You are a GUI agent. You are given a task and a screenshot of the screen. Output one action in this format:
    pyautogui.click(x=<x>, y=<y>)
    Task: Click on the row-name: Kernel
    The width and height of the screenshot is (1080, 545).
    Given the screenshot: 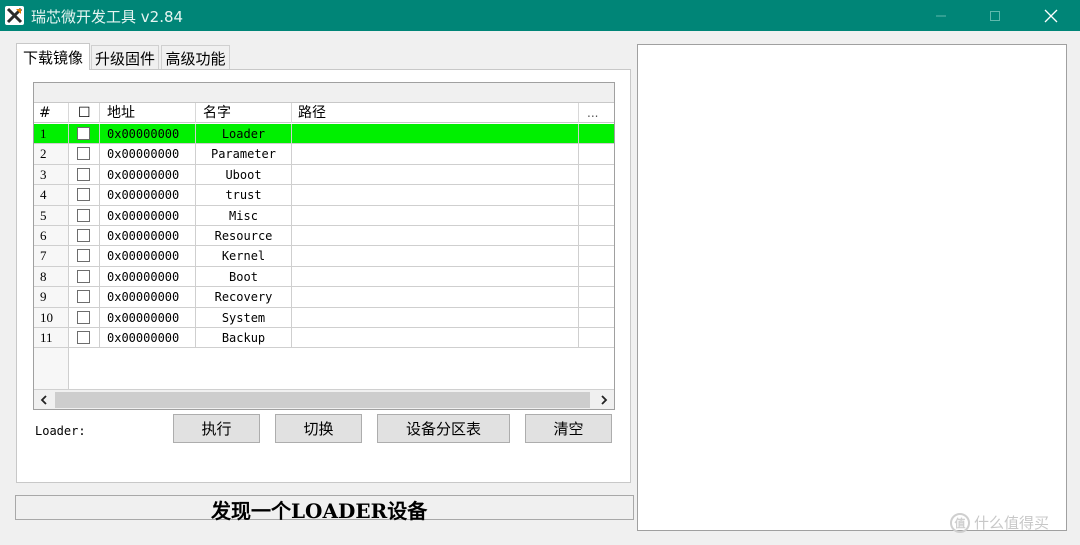 What is the action you would take?
    pyautogui.click(x=244, y=256)
    